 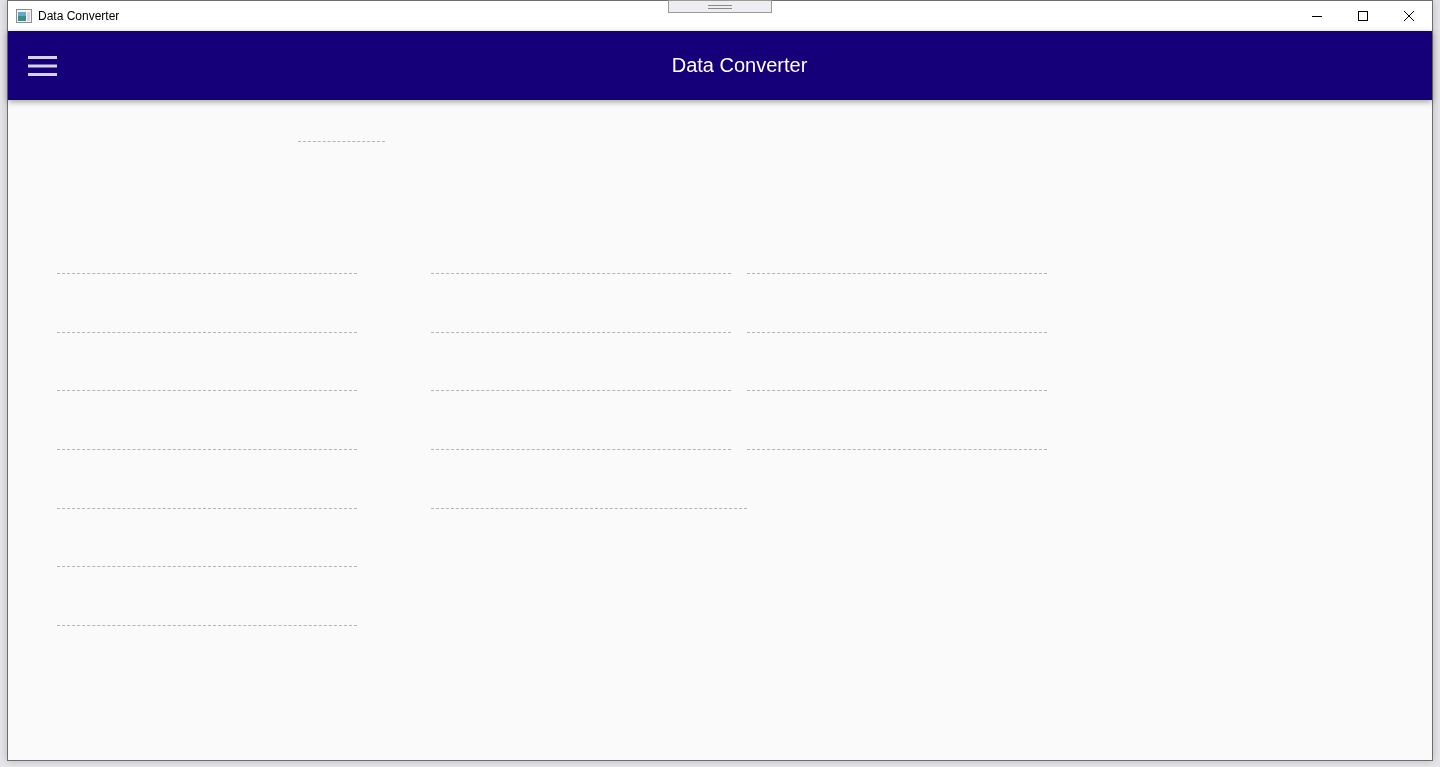 I want to click on toolbar-tab, so click(x=720, y=6).